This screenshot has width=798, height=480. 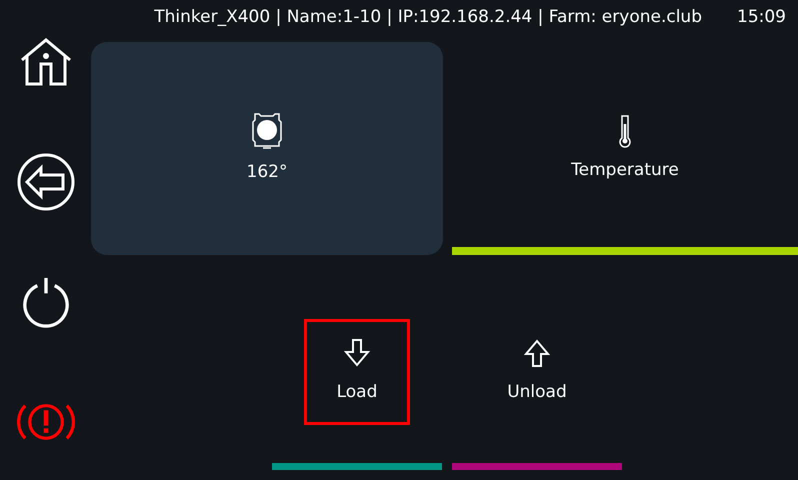 I want to click on power-icon, so click(x=45, y=302).